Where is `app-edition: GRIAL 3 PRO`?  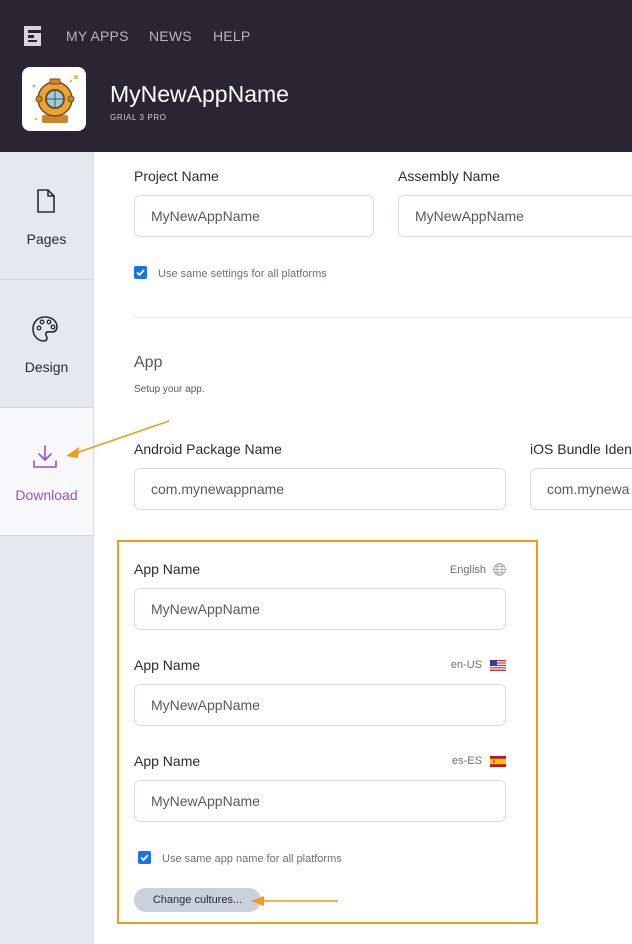 app-edition: GRIAL 3 PRO is located at coordinates (138, 117).